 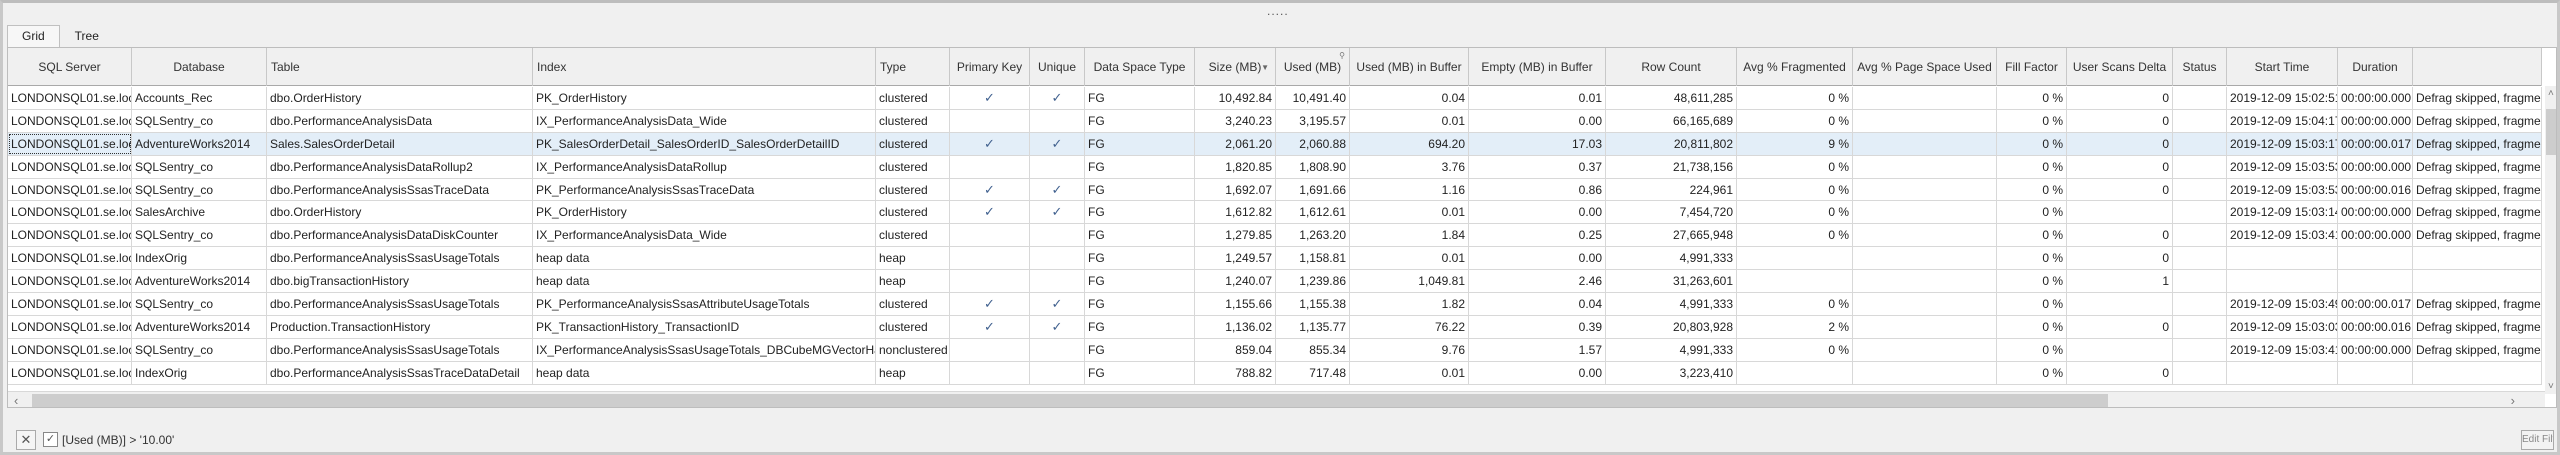 What do you see at coordinates (2282, 304) in the screenshot?
I see `cell-start-time: 2019-12-09 15:03:49` at bounding box center [2282, 304].